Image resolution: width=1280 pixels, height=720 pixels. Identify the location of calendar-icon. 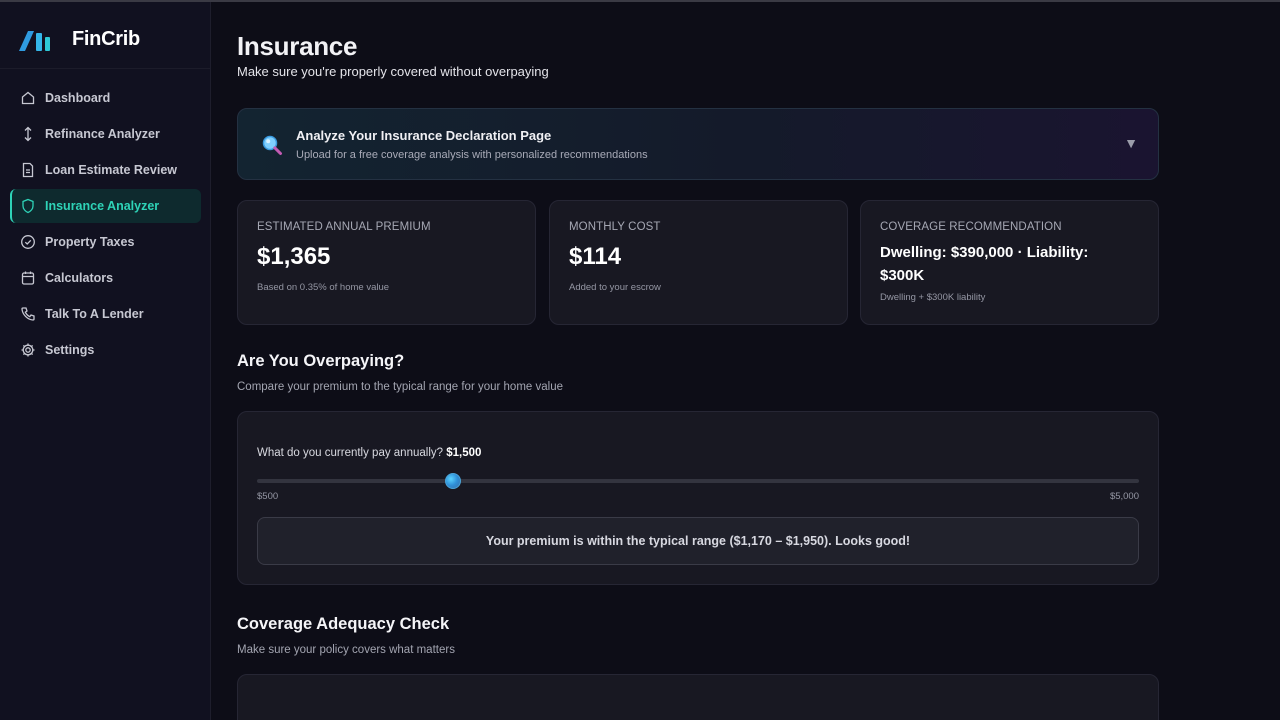
(28, 278).